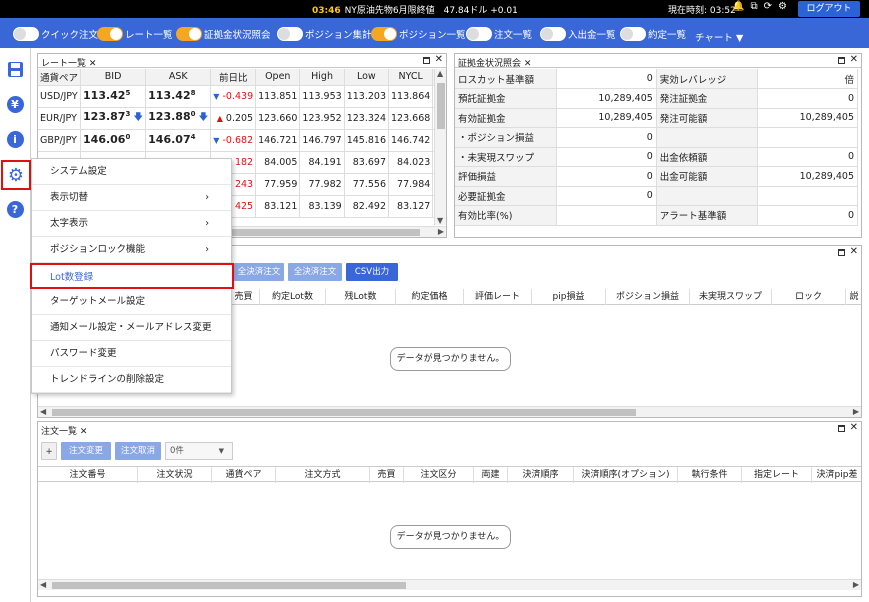  Describe the element at coordinates (491, 475) in the screenshot. I see `col-hedge: 両建` at that location.